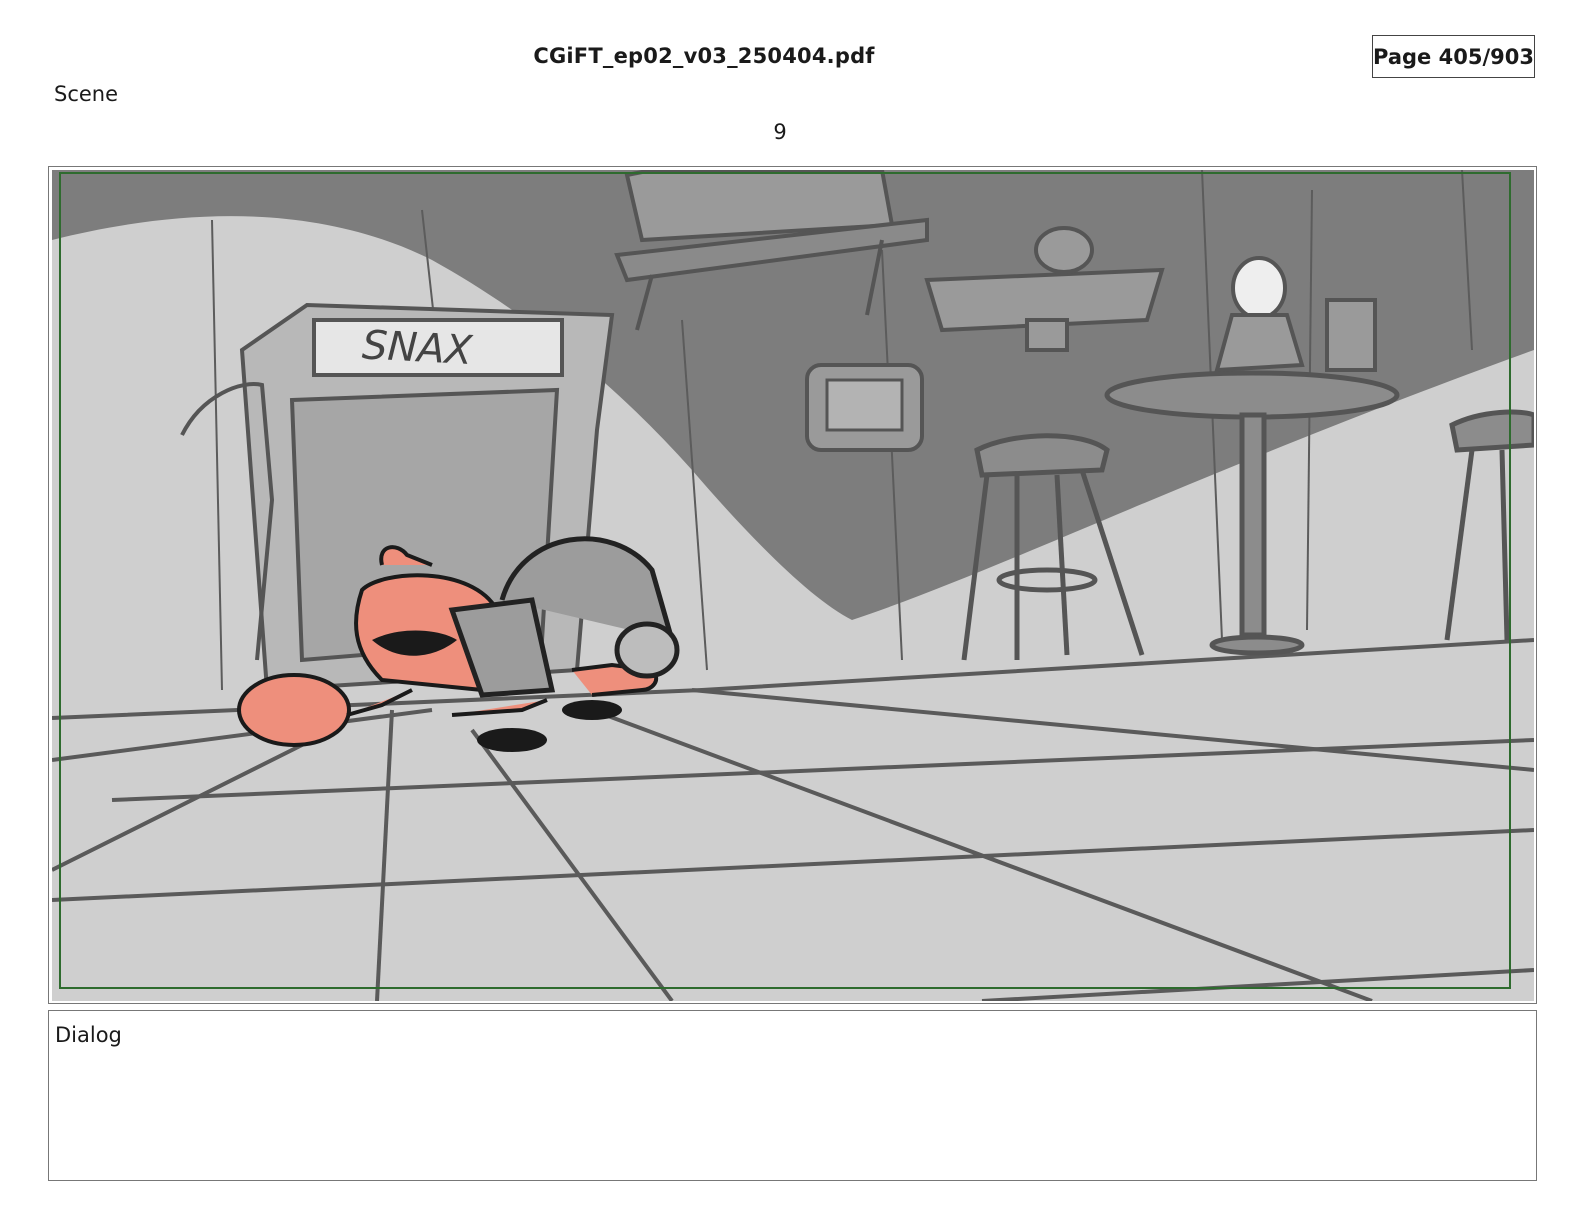  What do you see at coordinates (88, 1035) in the screenshot?
I see `dialog-label: Dialog` at bounding box center [88, 1035].